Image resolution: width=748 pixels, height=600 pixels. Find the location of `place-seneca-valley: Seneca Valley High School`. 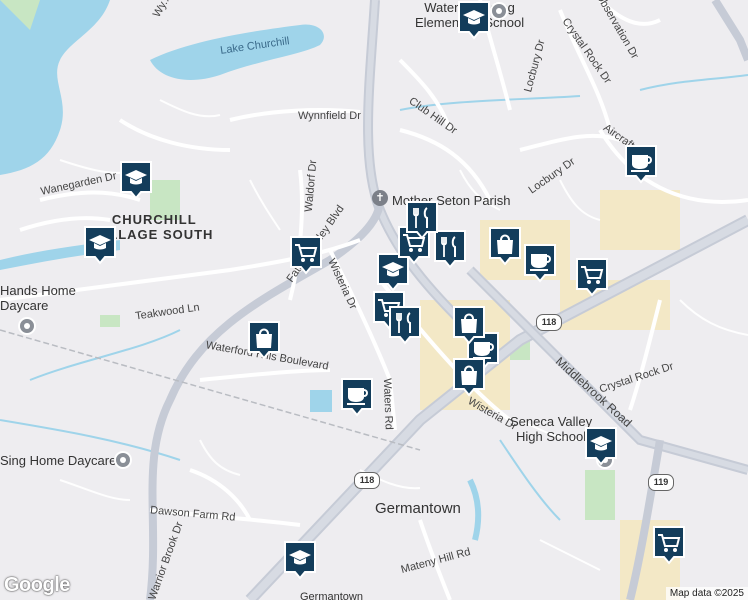

place-seneca-valley: Seneca Valley High School is located at coordinates (551, 429).